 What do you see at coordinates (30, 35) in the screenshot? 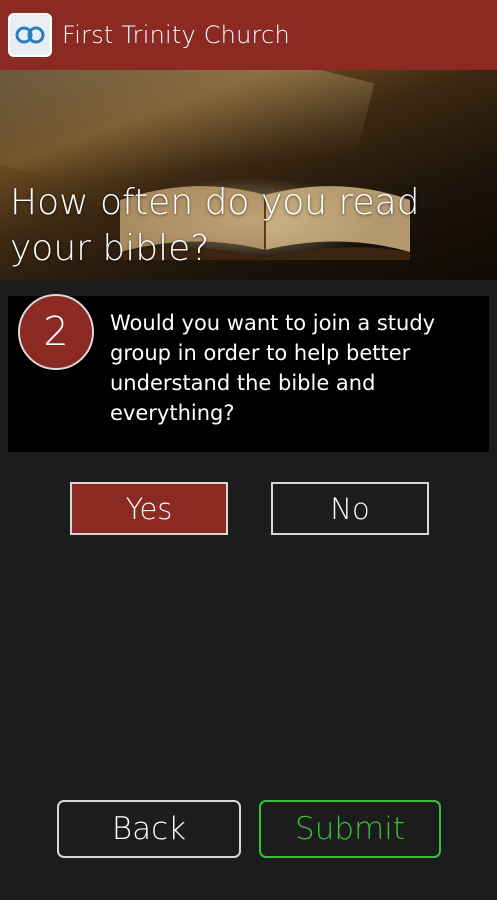
I see `church-logo-icon` at bounding box center [30, 35].